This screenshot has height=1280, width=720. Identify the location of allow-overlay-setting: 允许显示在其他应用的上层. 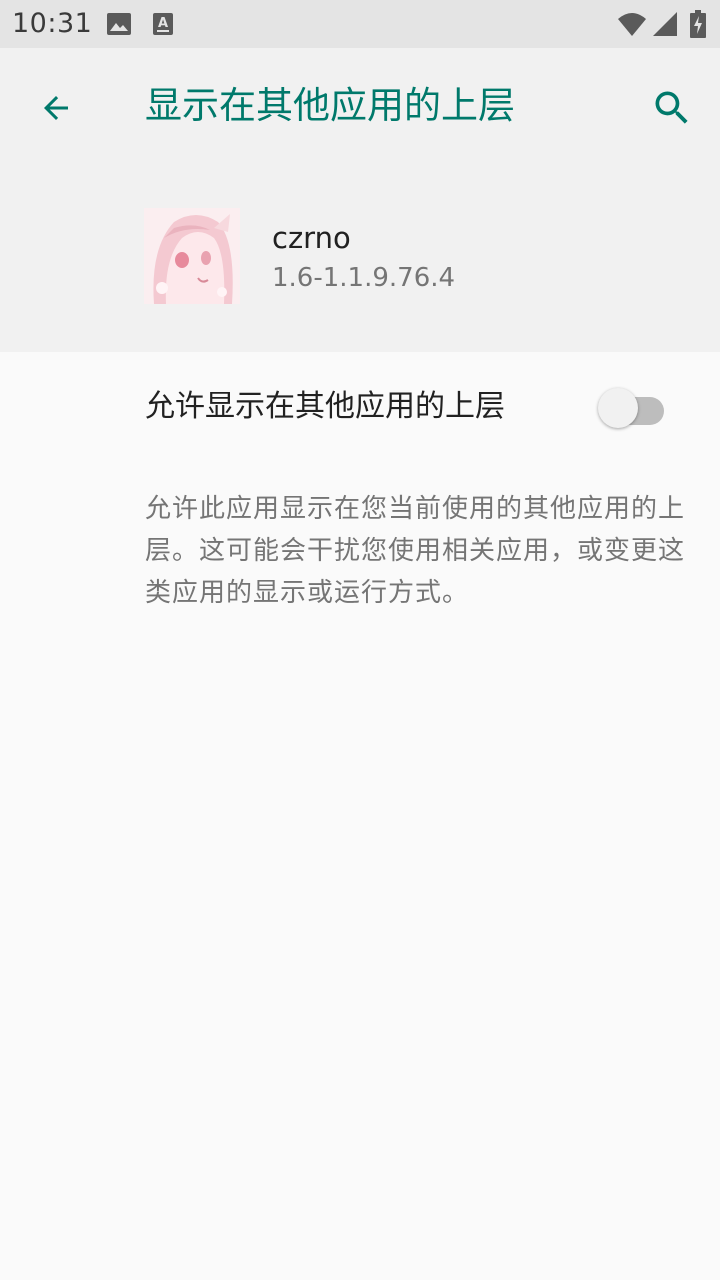
(360, 408).